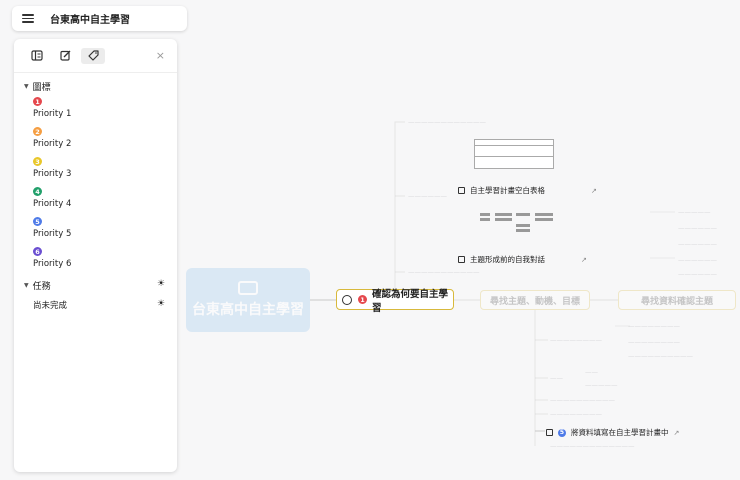 This screenshot has height=480, width=740. What do you see at coordinates (37, 191) in the screenshot?
I see `priority-4-icon: 4` at bounding box center [37, 191].